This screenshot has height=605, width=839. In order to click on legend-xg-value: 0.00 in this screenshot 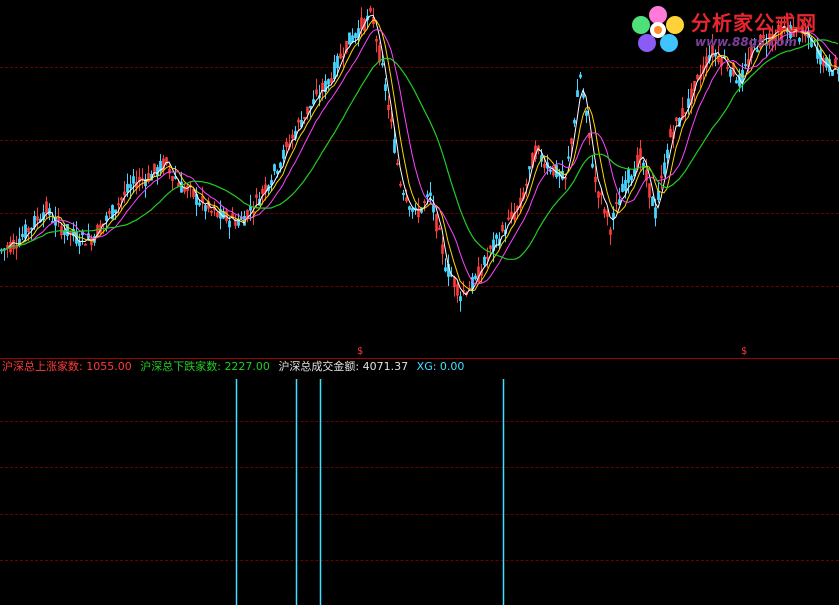, I will do `click(452, 366)`.